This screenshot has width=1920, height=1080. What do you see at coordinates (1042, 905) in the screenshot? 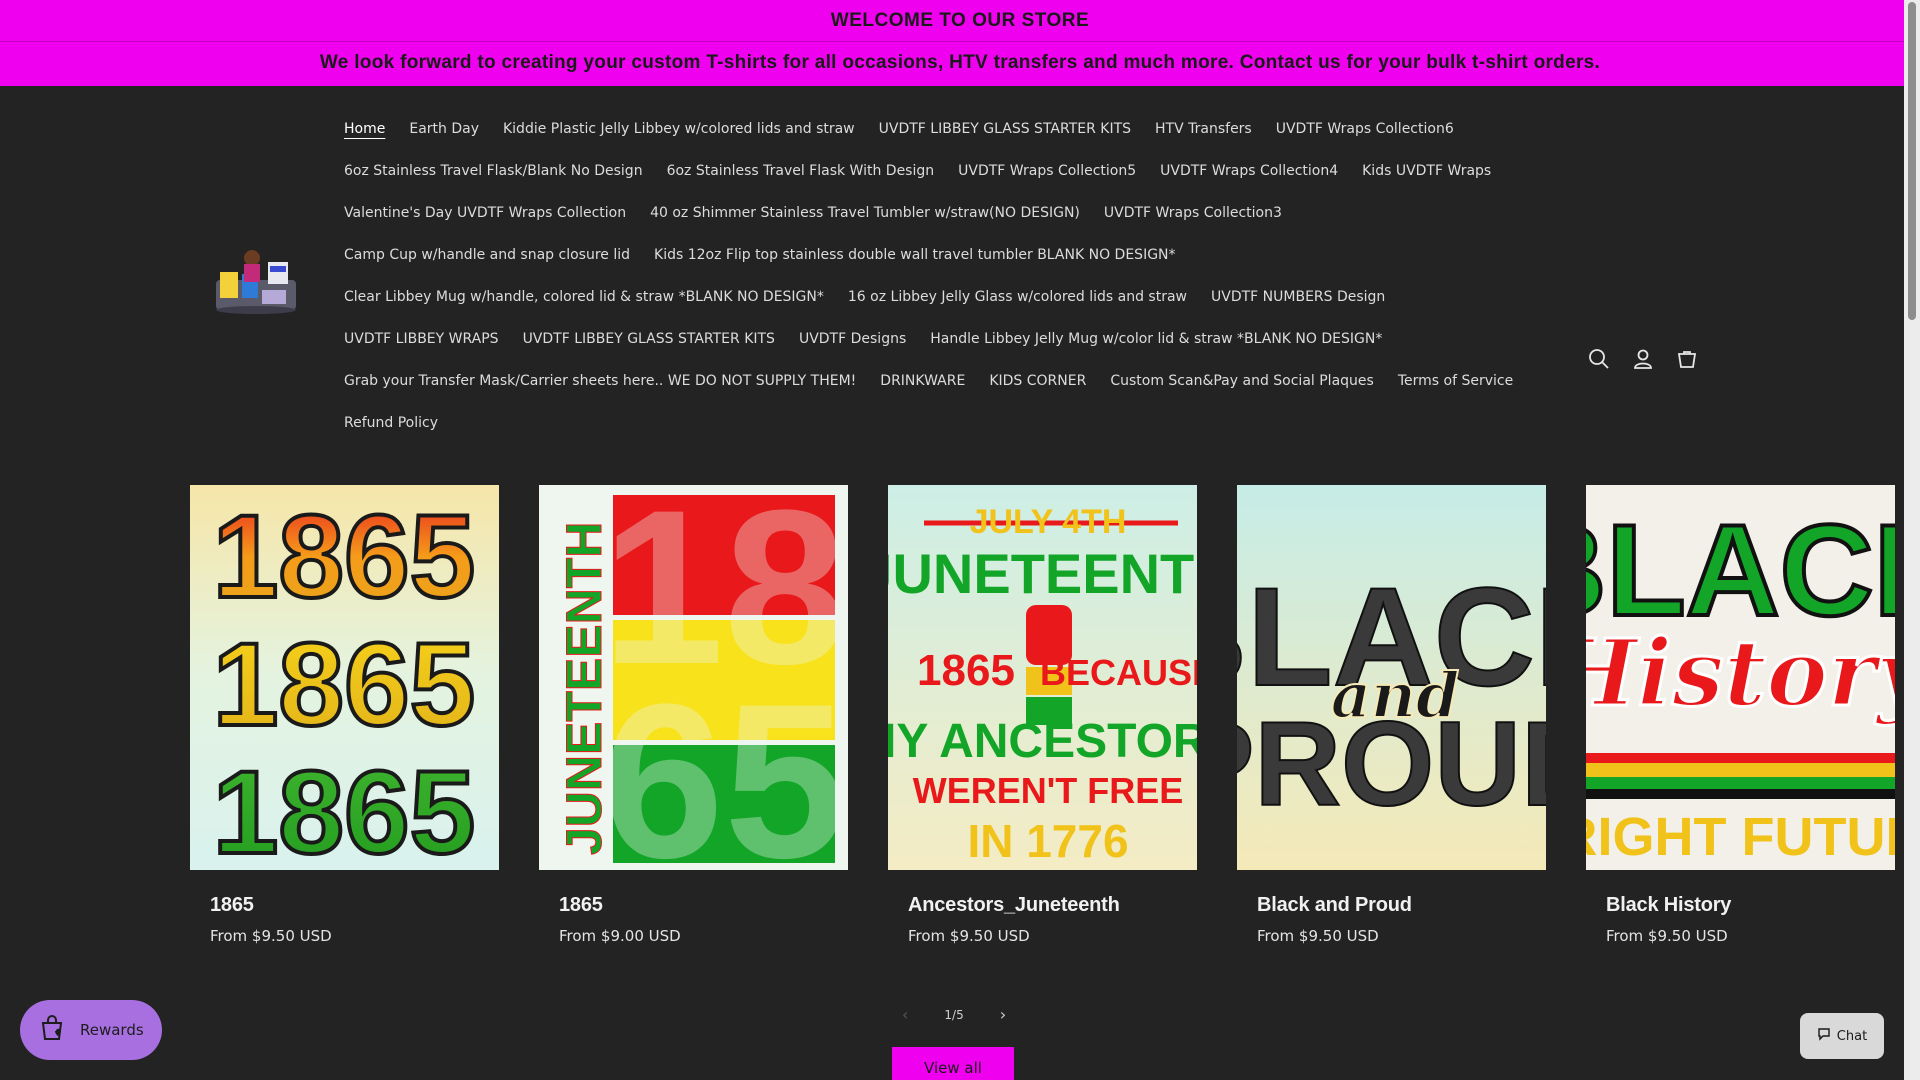
I see `product-title: Ancestors_Juneteenth` at bounding box center [1042, 905].